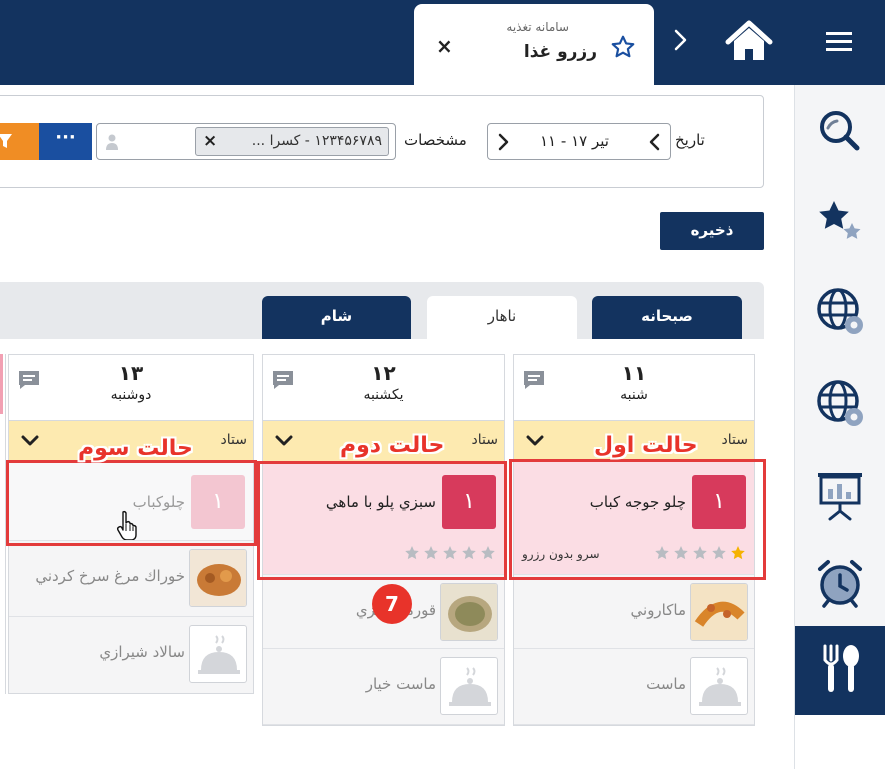  I want to click on tab-page-title: رزرو غذا, so click(560, 52).